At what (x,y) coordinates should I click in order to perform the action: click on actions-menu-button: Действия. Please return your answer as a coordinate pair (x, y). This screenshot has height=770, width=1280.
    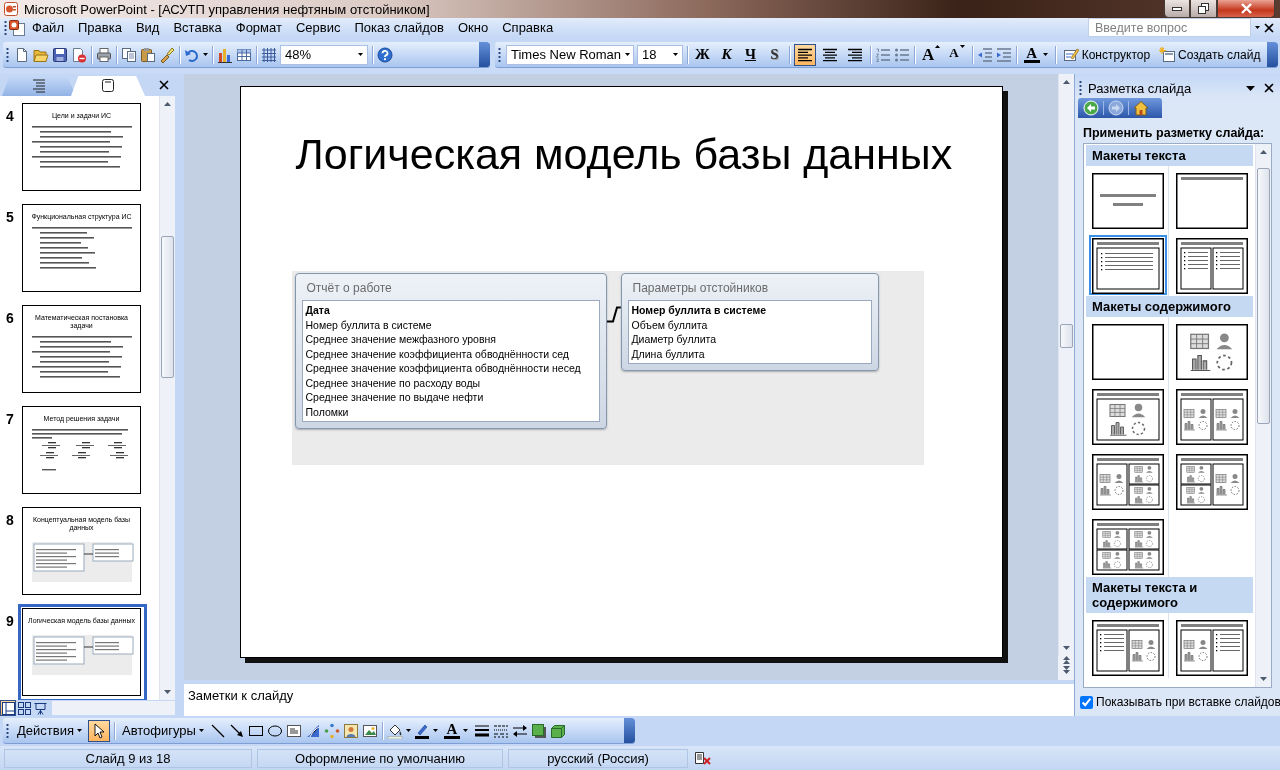
    Looking at the image, I should click on (49, 730).